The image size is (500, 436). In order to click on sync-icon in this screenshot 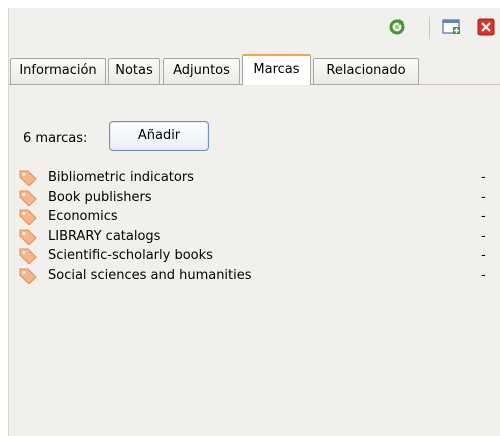, I will do `click(397, 27)`.